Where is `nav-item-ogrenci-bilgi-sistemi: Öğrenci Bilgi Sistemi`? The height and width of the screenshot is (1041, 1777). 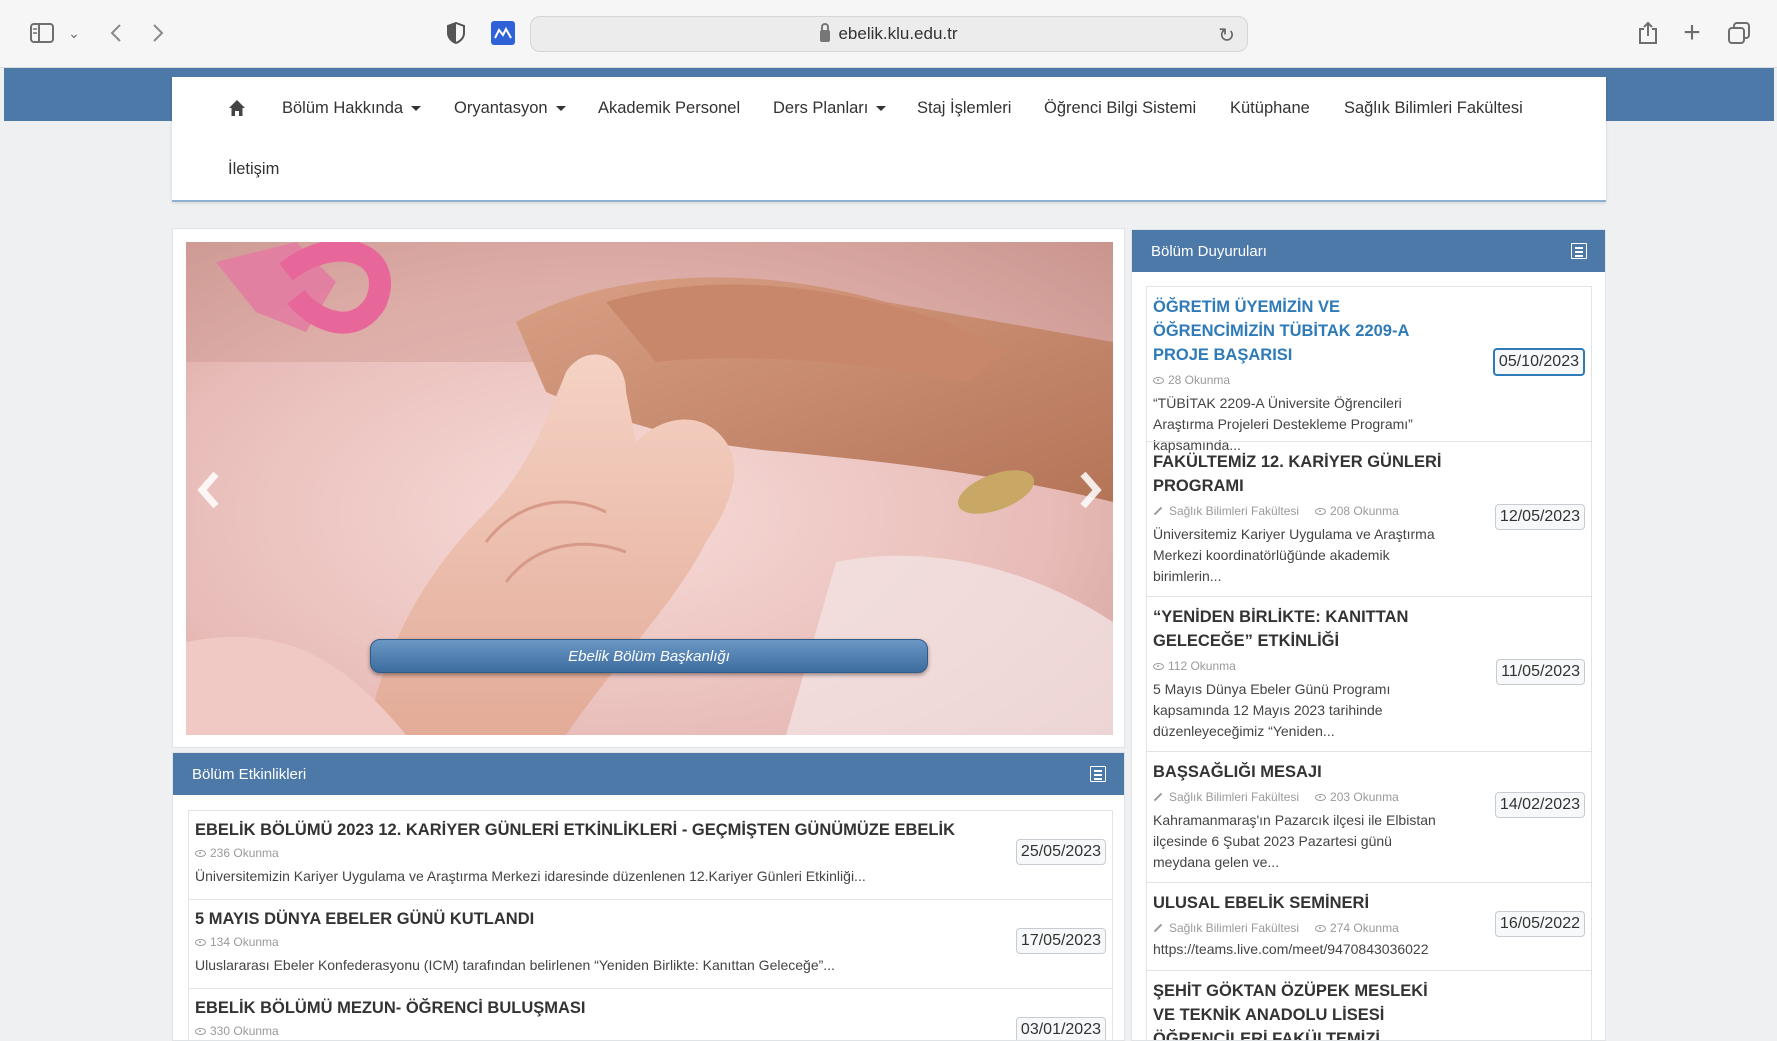 nav-item-ogrenci-bilgi-sistemi: Öğrenci Bilgi Sistemi is located at coordinates (1120, 108).